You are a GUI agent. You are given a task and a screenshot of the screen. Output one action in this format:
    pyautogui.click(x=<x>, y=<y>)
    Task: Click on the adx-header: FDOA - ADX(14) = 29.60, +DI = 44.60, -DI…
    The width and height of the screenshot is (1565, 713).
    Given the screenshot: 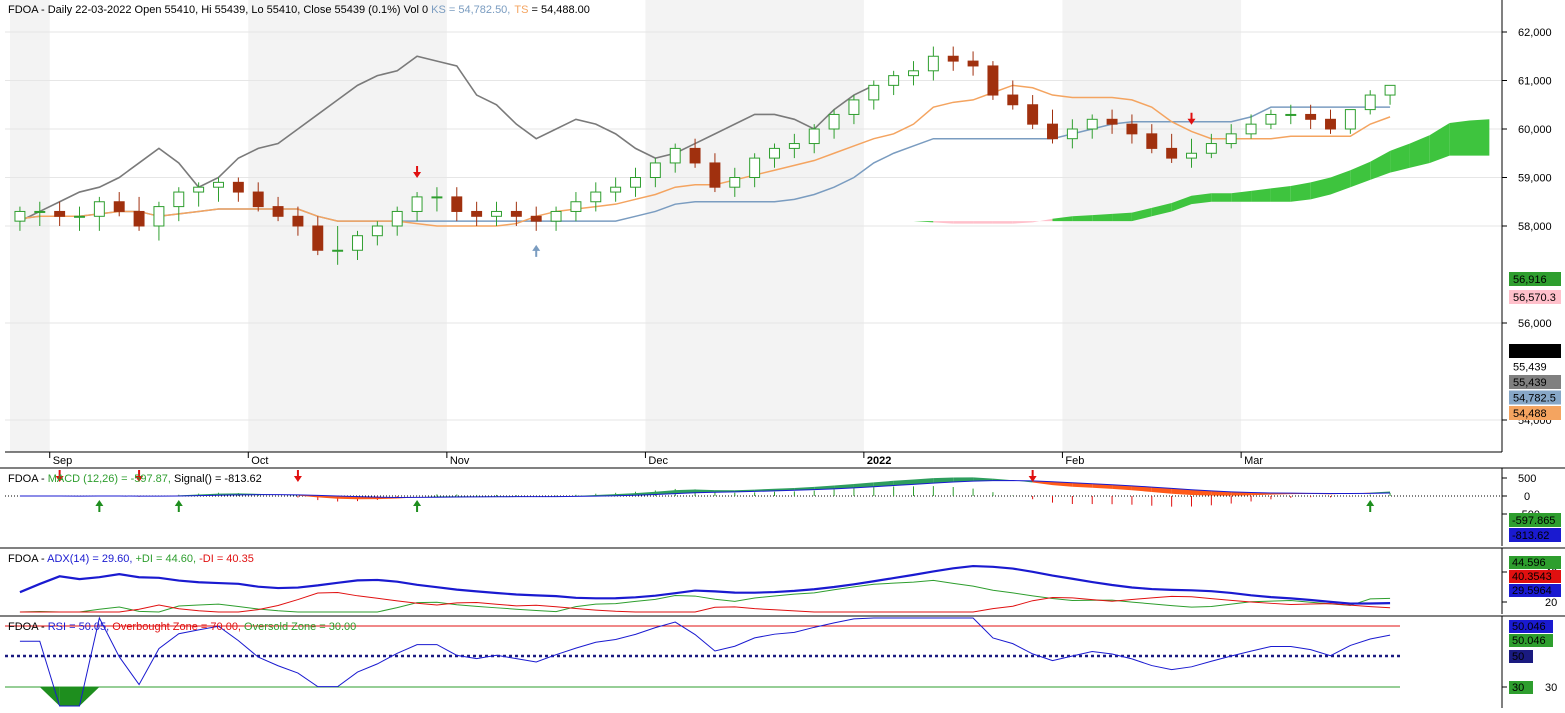 What is the action you would take?
    pyautogui.click(x=131, y=559)
    